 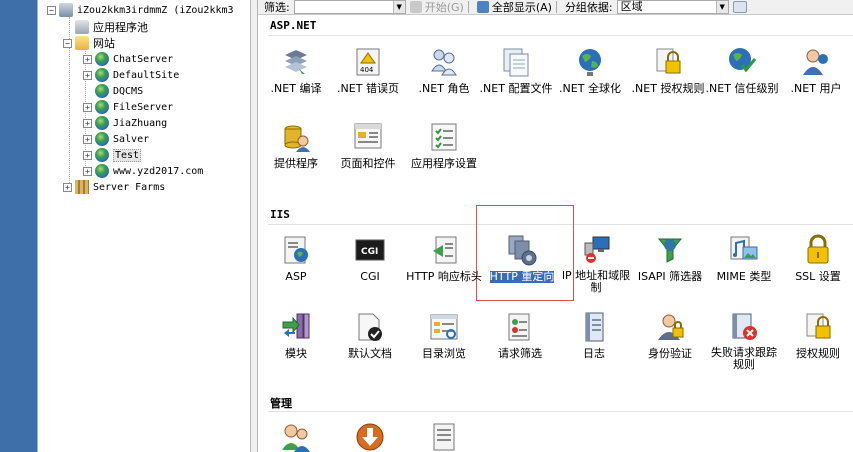 I want to click on app-settings-icon, so click(x=444, y=137).